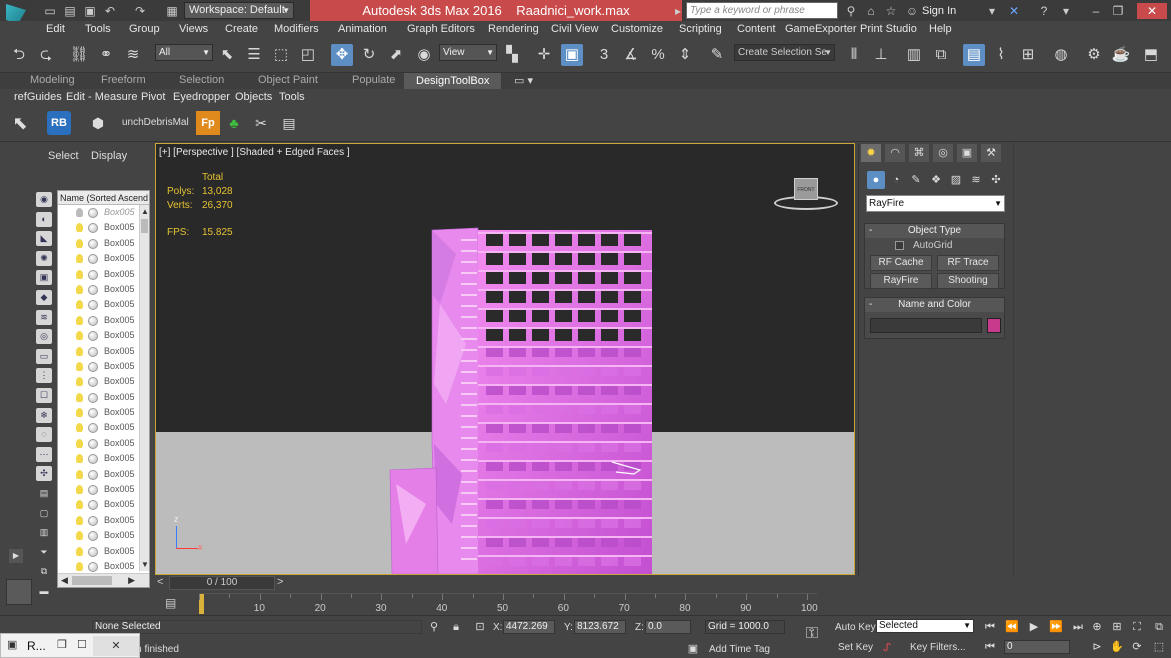 This screenshot has width=1171, height=658. What do you see at coordinates (1001, 55) in the screenshot?
I see `curve-editor-icon: ⌇` at bounding box center [1001, 55].